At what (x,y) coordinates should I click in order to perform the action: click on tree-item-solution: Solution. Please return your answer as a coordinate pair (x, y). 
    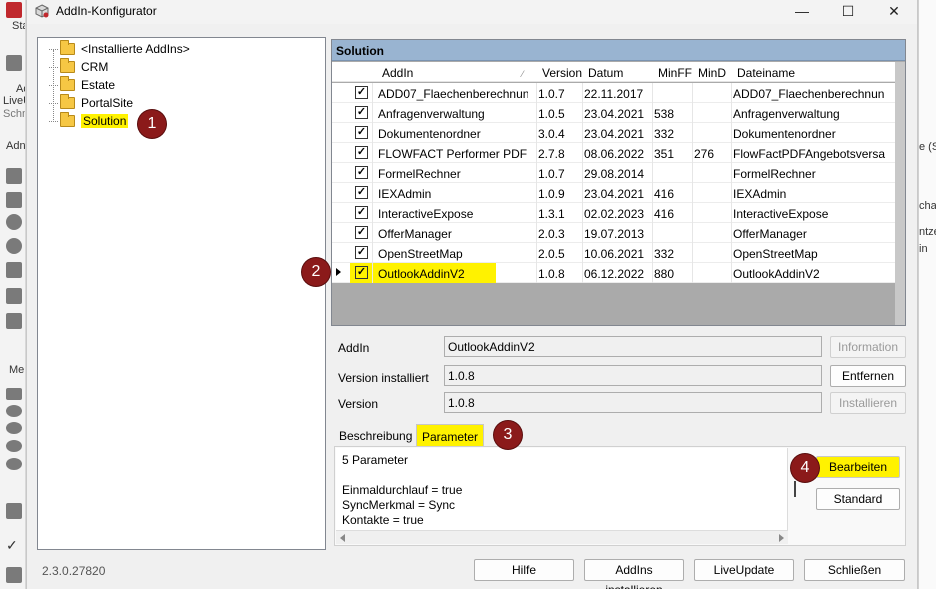
    Looking at the image, I should click on (89, 121).